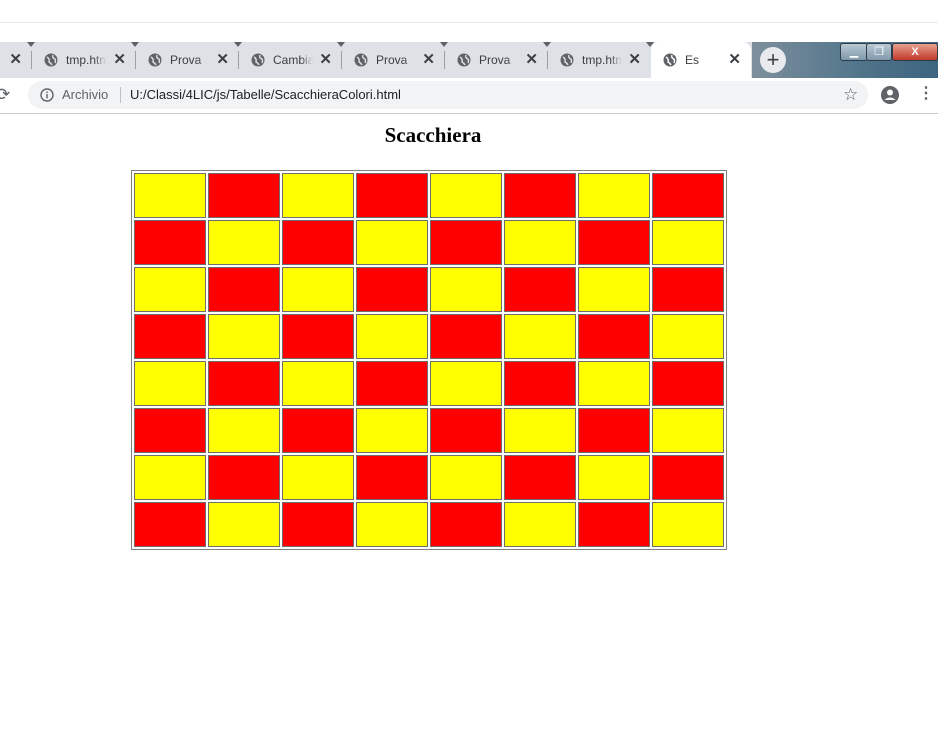  I want to click on tab-3: Cambia ✕, so click(292, 60).